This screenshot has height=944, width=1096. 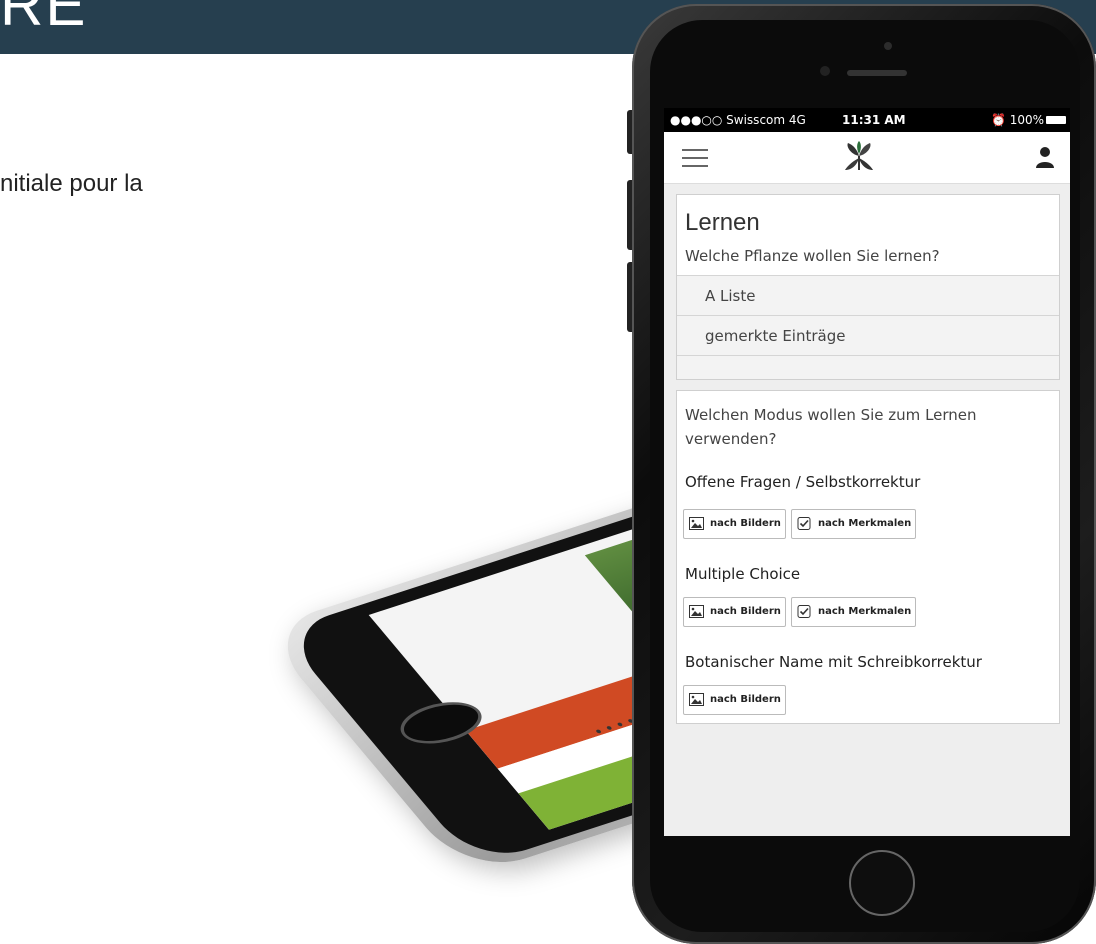 What do you see at coordinates (734, 700) in the screenshot?
I see `botanical-by-images-button: nach Bildern` at bounding box center [734, 700].